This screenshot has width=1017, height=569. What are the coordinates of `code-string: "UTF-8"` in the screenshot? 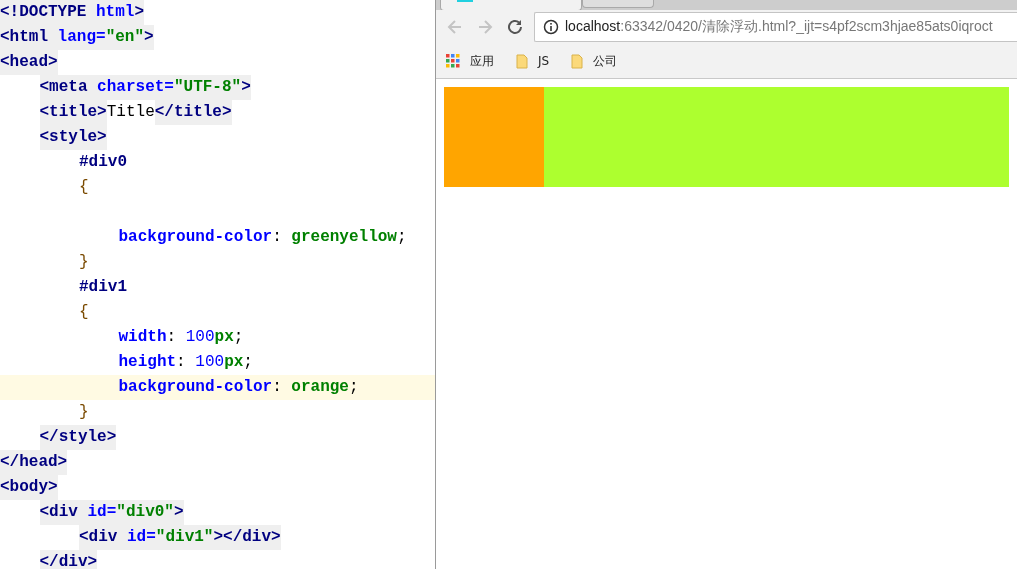 It's located at (207, 87).